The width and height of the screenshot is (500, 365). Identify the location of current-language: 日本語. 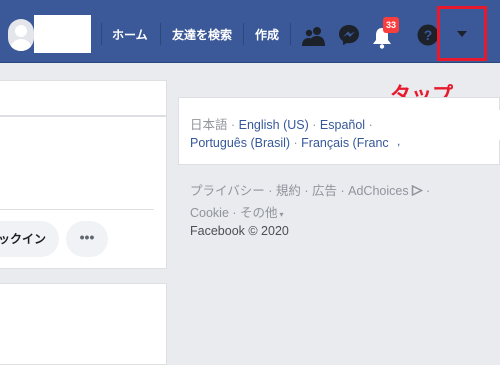
(209, 125).